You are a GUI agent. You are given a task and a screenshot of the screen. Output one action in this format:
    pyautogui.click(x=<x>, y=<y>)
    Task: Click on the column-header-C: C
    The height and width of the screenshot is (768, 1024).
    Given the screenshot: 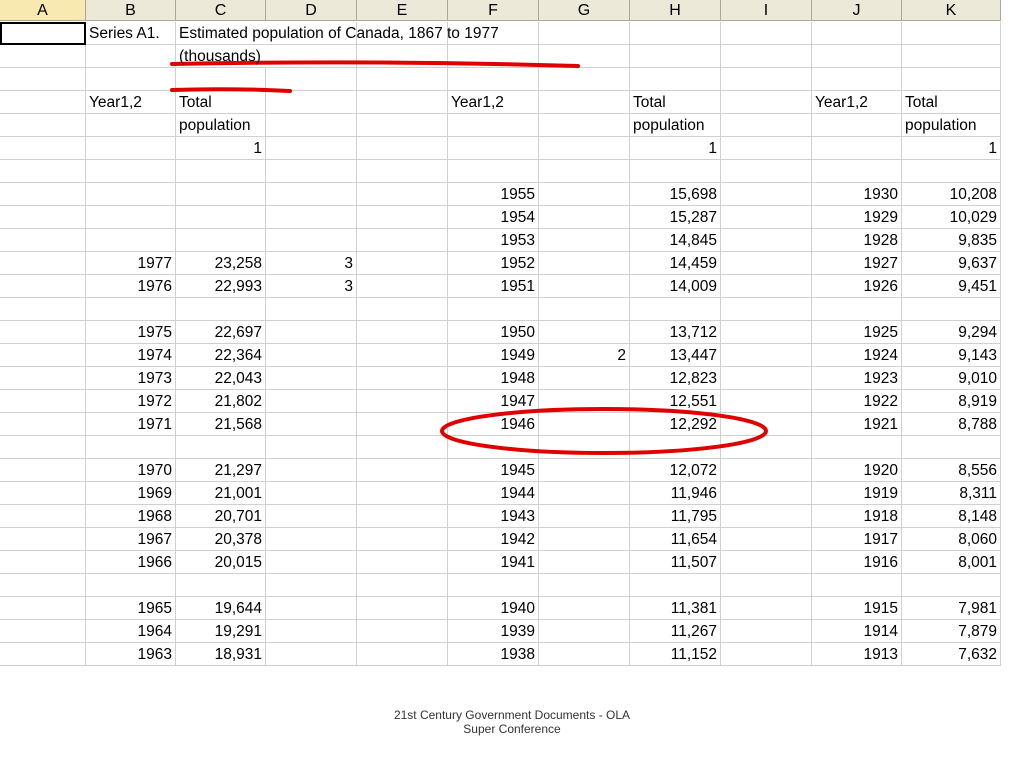 What is the action you would take?
    pyautogui.click(x=221, y=10)
    